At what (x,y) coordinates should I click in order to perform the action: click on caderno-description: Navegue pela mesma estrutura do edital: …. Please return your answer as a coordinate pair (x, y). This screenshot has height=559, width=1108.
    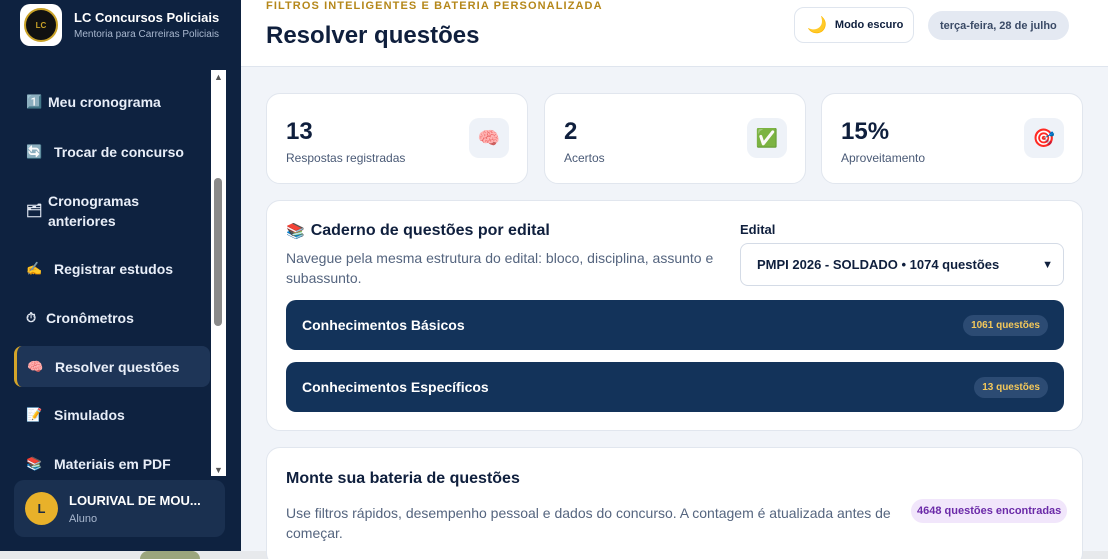
    Looking at the image, I should click on (500, 268).